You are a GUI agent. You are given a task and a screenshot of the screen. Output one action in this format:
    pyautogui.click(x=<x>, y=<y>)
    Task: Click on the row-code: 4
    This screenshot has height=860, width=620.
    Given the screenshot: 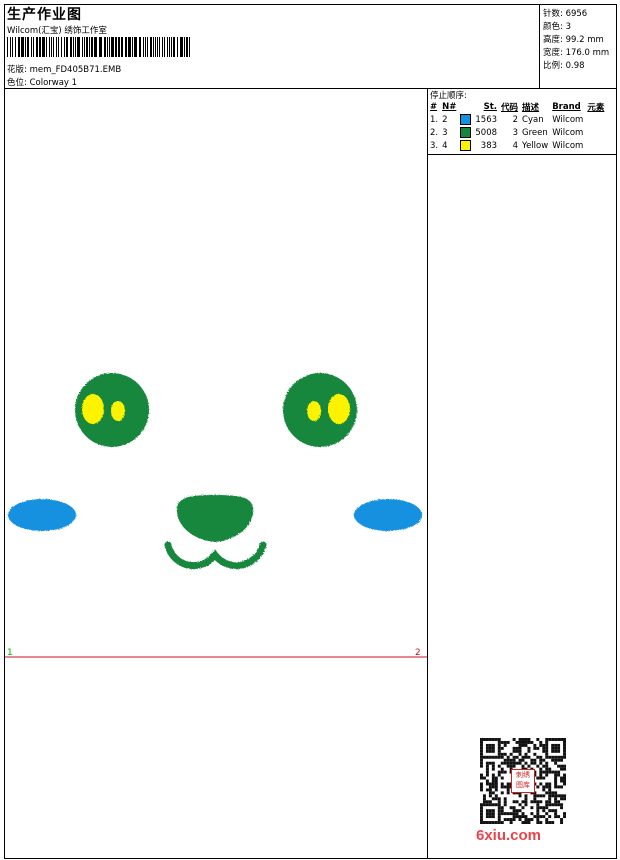 What is the action you would take?
    pyautogui.click(x=515, y=145)
    